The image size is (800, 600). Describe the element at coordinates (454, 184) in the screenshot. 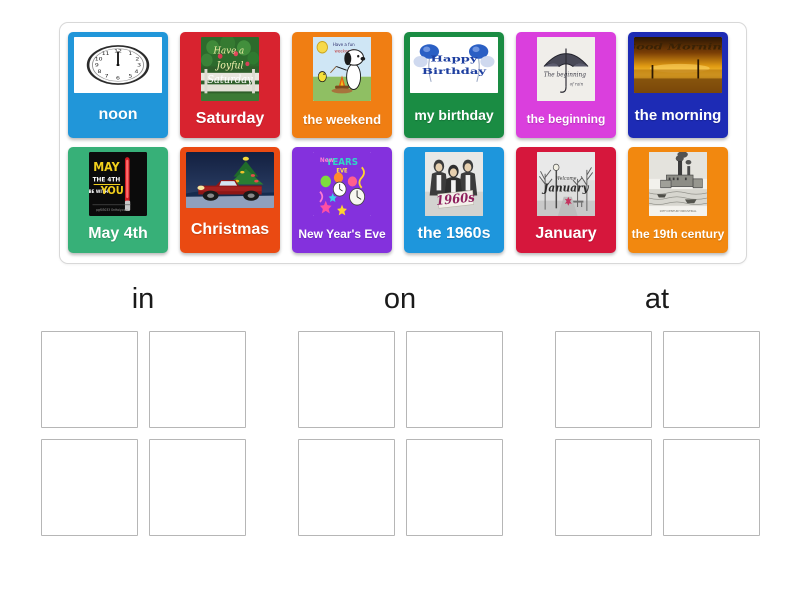

I see `1960s-band-photo-image` at that location.